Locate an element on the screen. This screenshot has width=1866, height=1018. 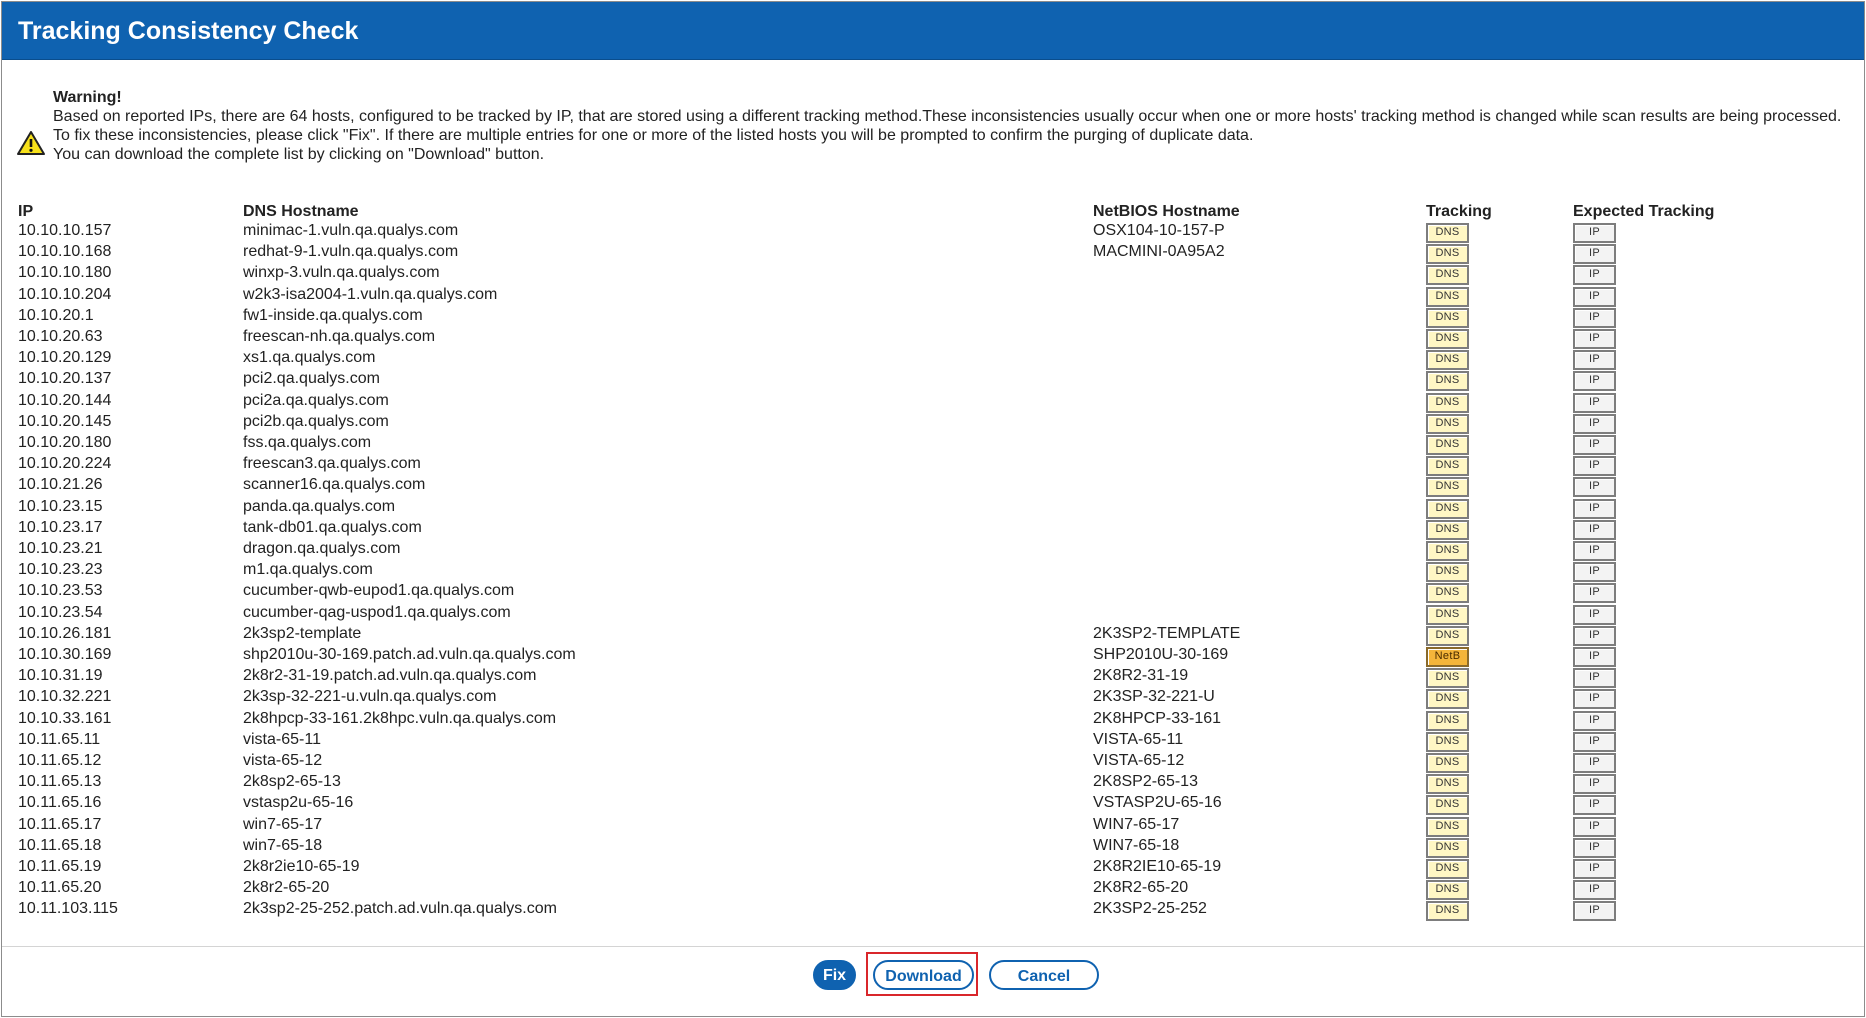
cell-dns-hostname: 2k3sp-32-221-u.vuln.qa.qualys.com is located at coordinates (370, 697).